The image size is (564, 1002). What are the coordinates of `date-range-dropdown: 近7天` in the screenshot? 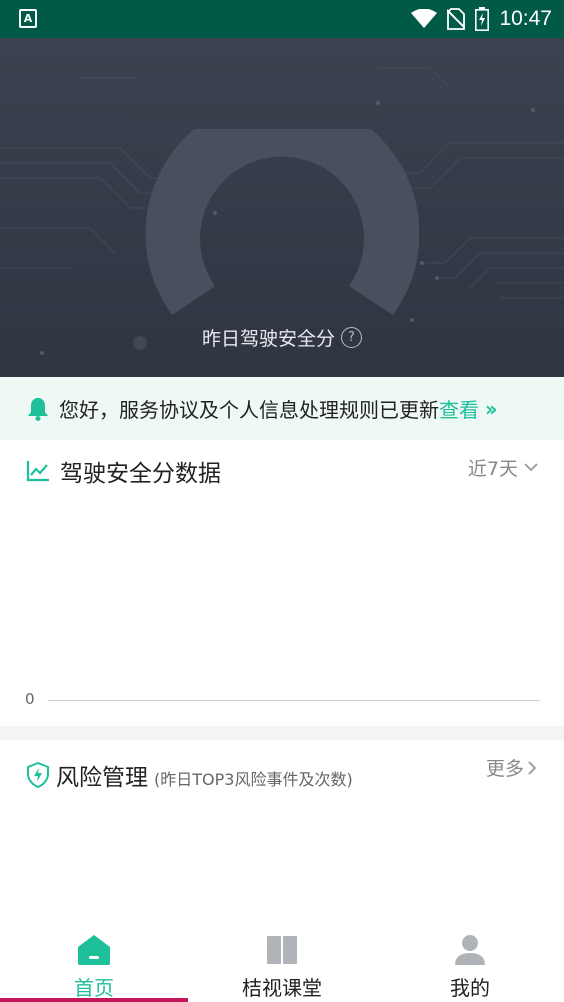 It's located at (503, 467).